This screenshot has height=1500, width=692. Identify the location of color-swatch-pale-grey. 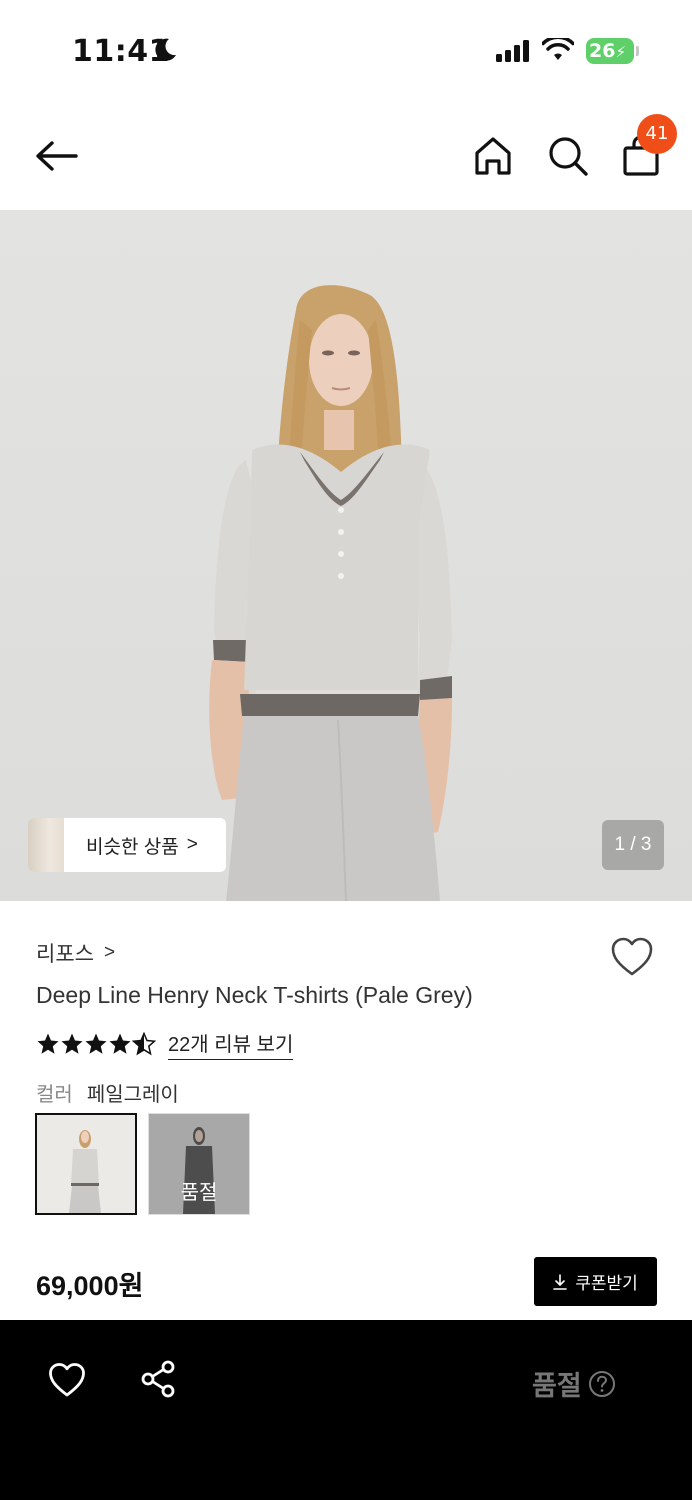
(86, 1164).